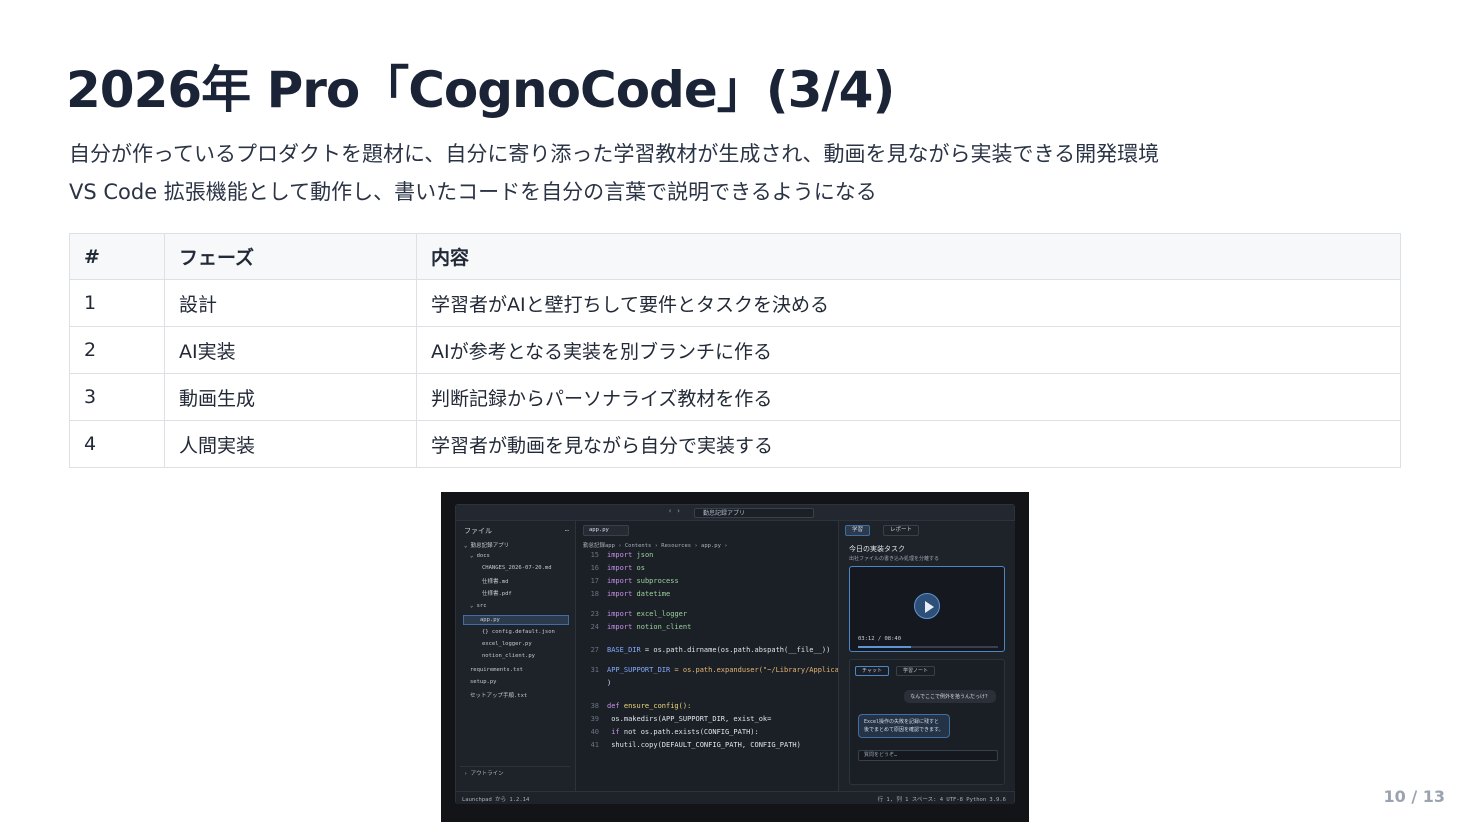 Image resolution: width=1470 pixels, height=828 pixels. What do you see at coordinates (508, 656) in the screenshot?
I see `tree-file: notion_client.py` at bounding box center [508, 656].